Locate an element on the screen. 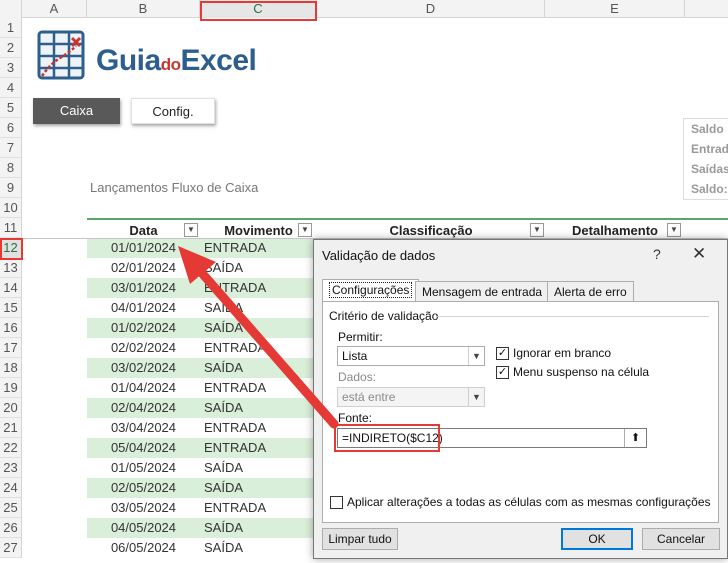 Image resolution: width=728 pixels, height=563 pixels. row-header: 22 is located at coordinates (11, 448).